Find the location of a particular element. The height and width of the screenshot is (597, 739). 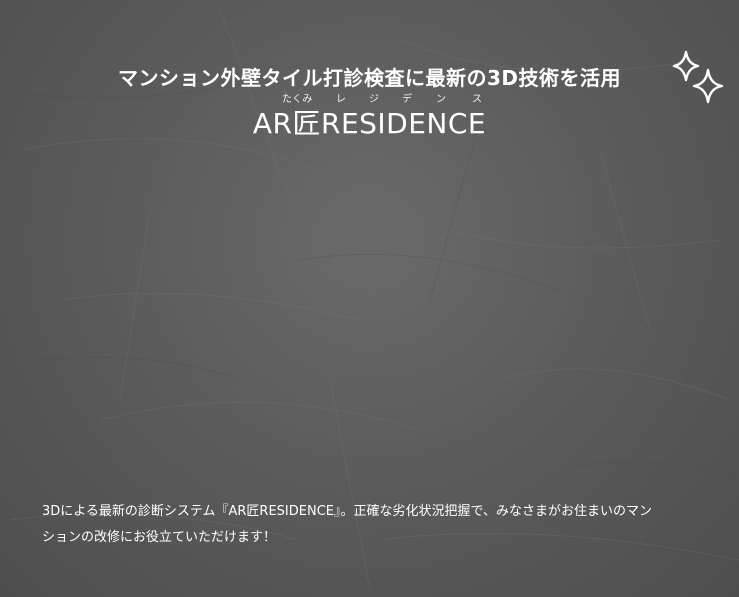

description-line-2: ションの改修にお役立ていただけます！ is located at coordinates (159, 537).